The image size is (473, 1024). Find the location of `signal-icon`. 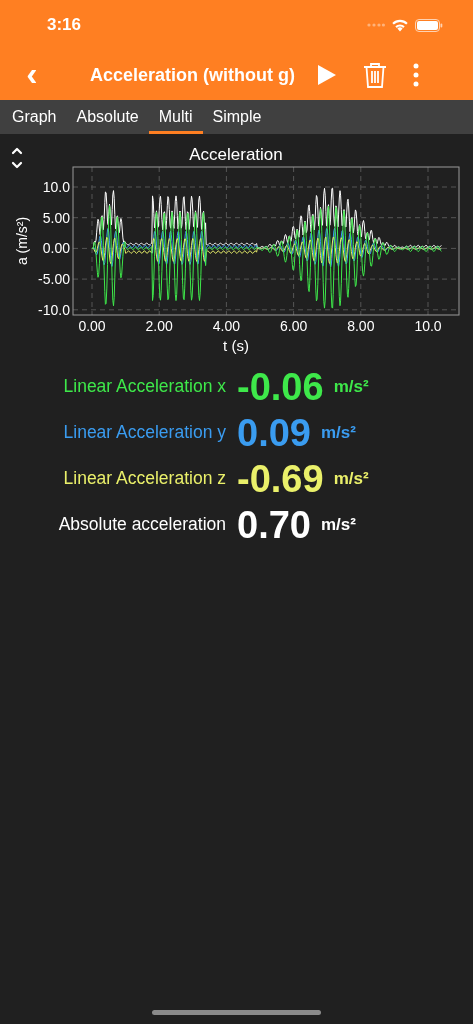

signal-icon is located at coordinates (376, 25).